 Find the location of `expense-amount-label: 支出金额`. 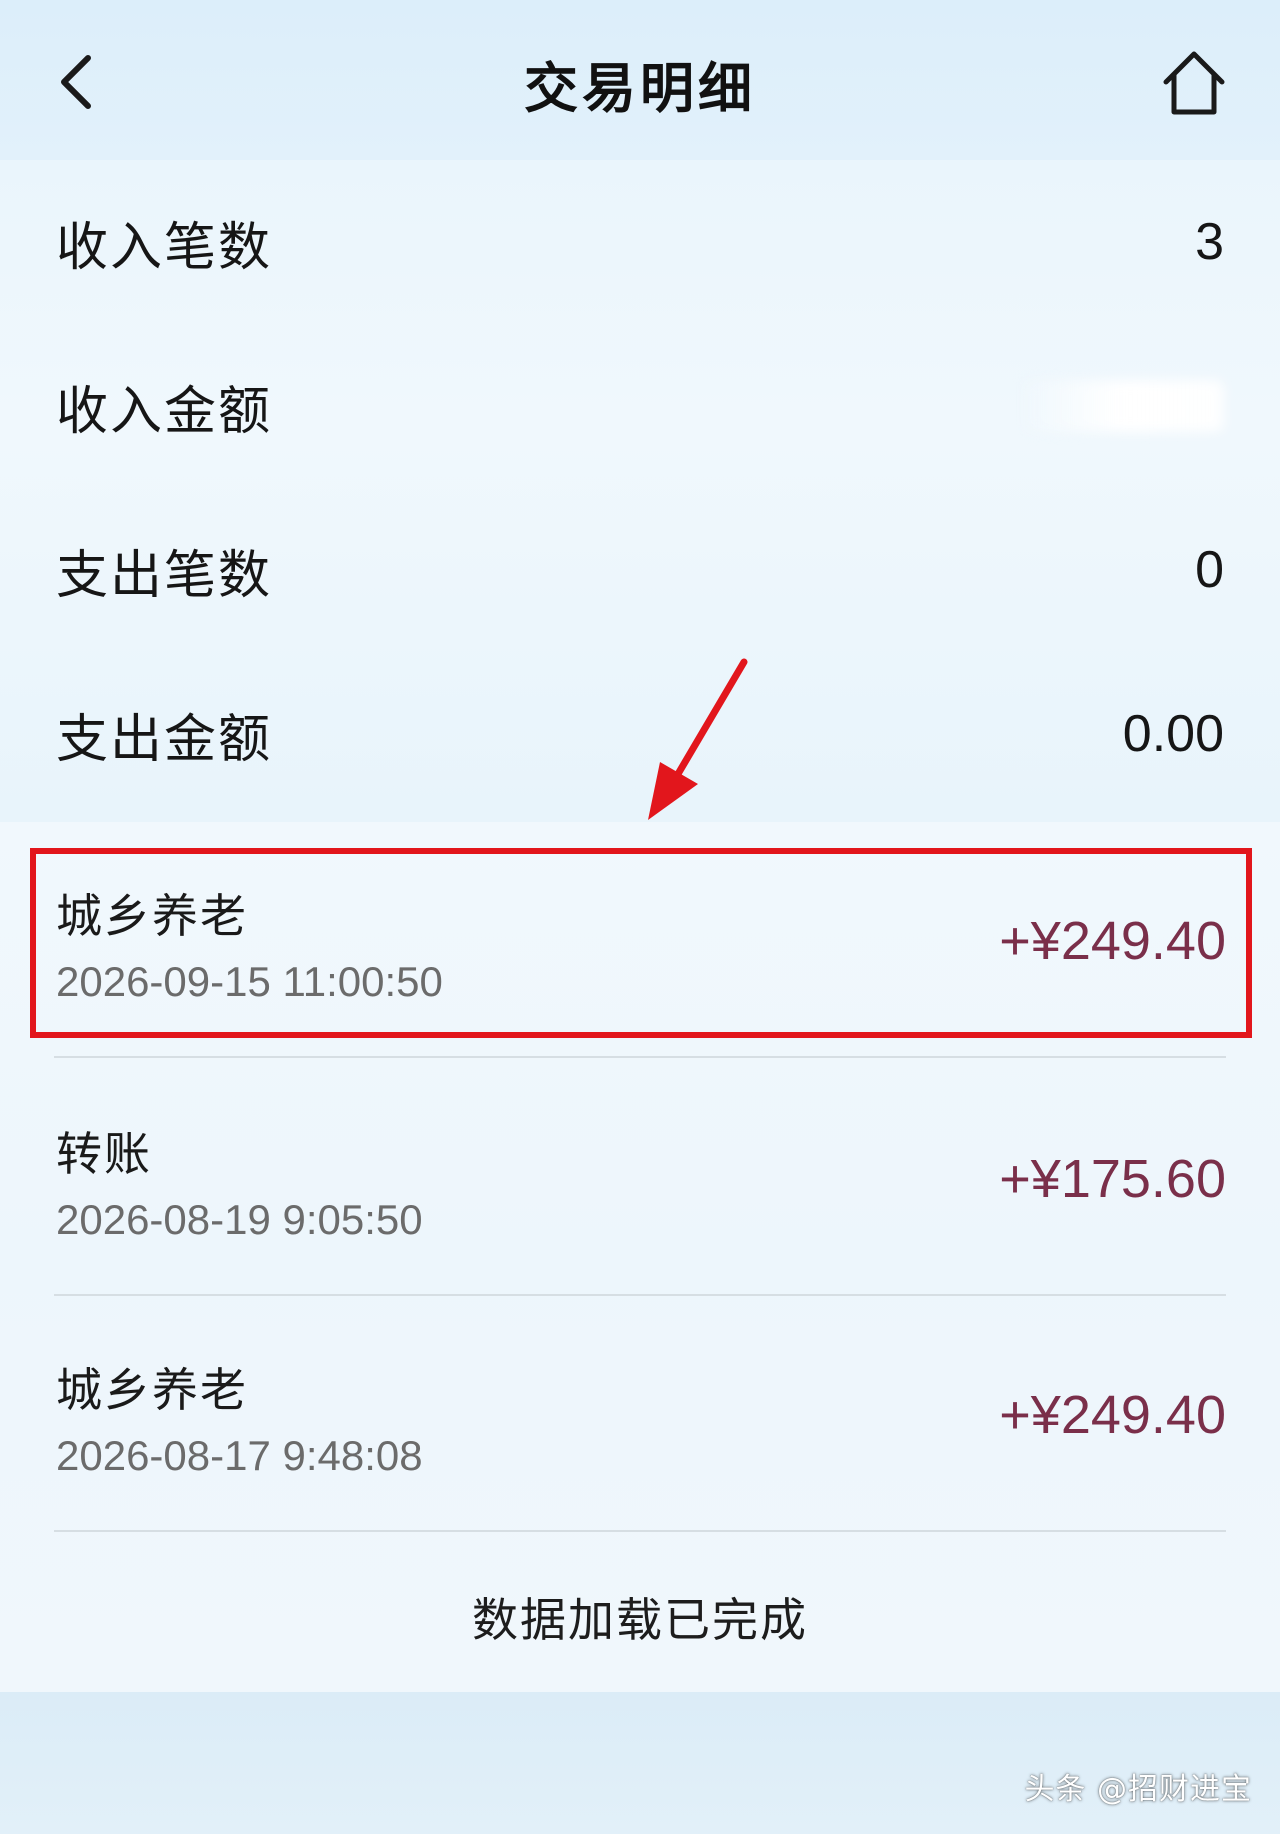

expense-amount-label: 支出金额 is located at coordinates (164, 739).